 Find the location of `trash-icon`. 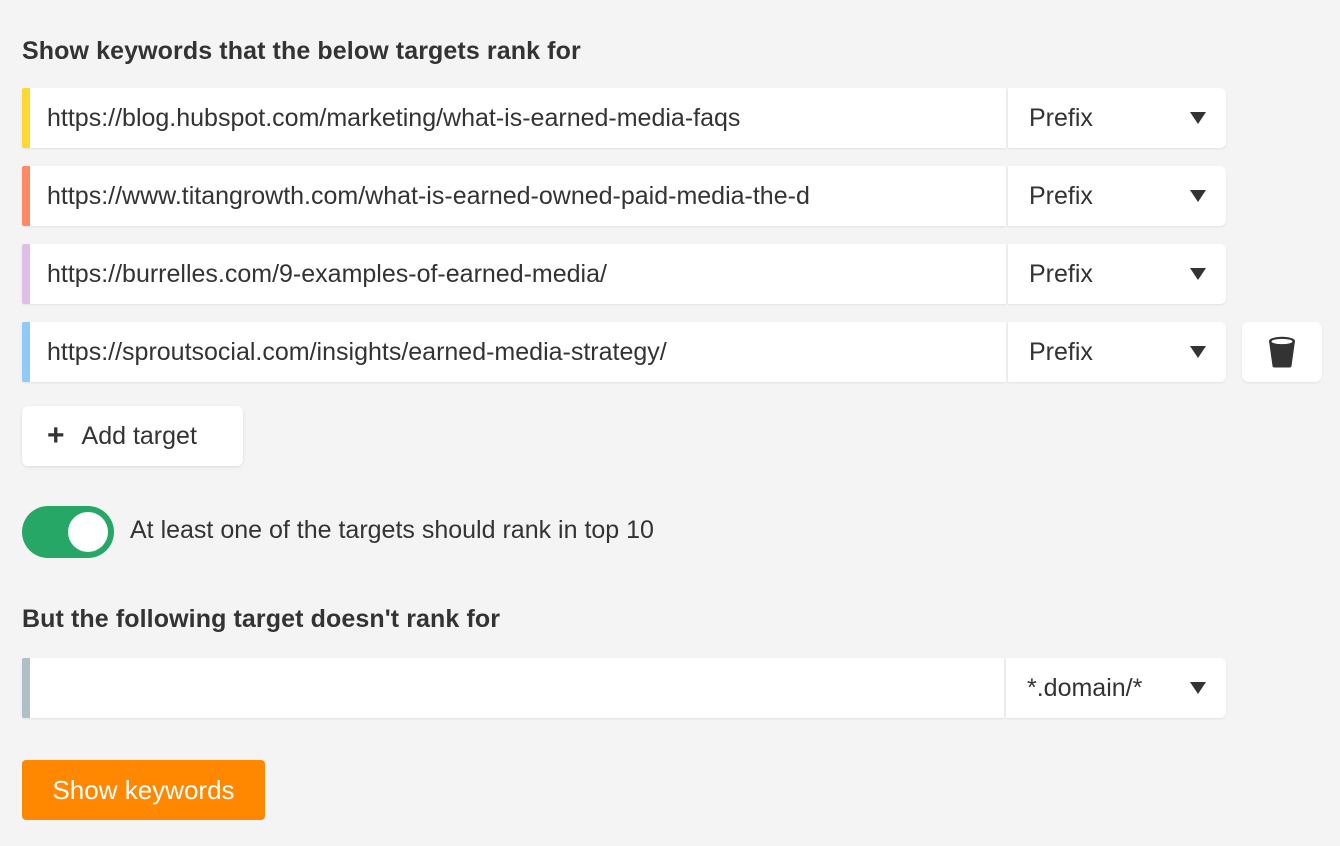

trash-icon is located at coordinates (1282, 352).